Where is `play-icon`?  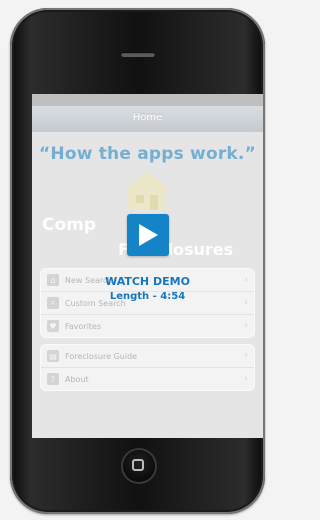 play-icon is located at coordinates (148, 235).